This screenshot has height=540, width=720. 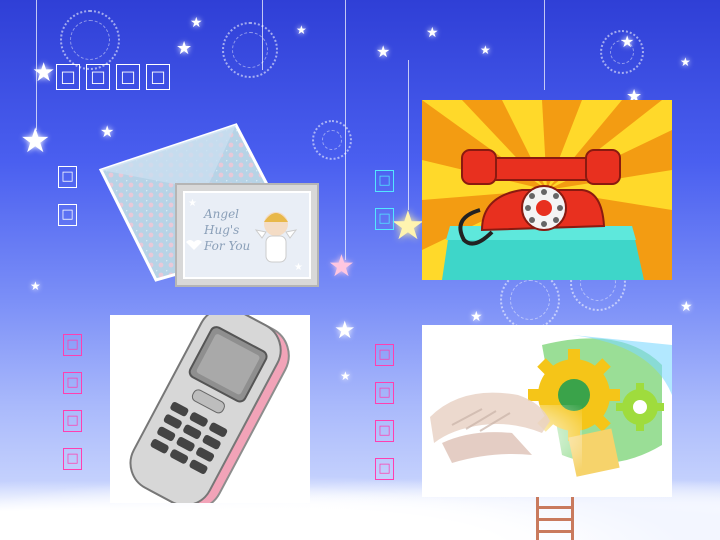 I want to click on letter-picture: Angel Hug's For You ★ ★, so click(x=211, y=205).